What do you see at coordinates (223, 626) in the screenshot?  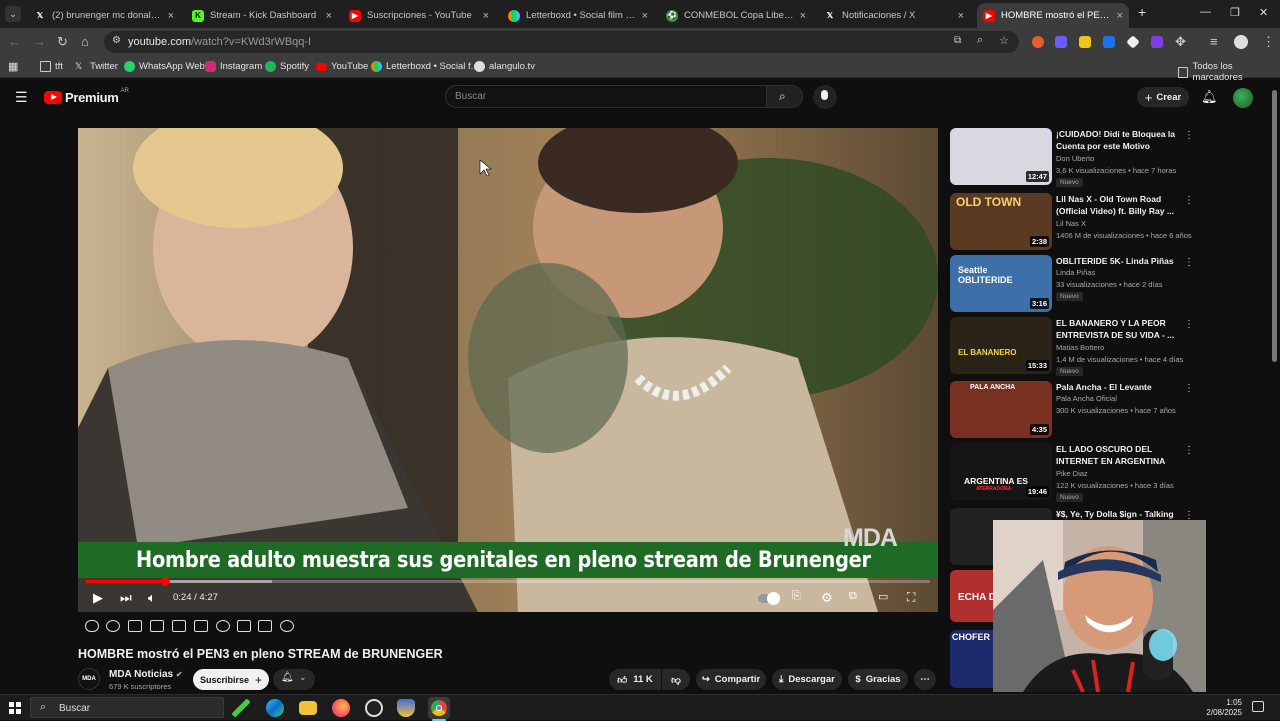 I see `speed-icon` at bounding box center [223, 626].